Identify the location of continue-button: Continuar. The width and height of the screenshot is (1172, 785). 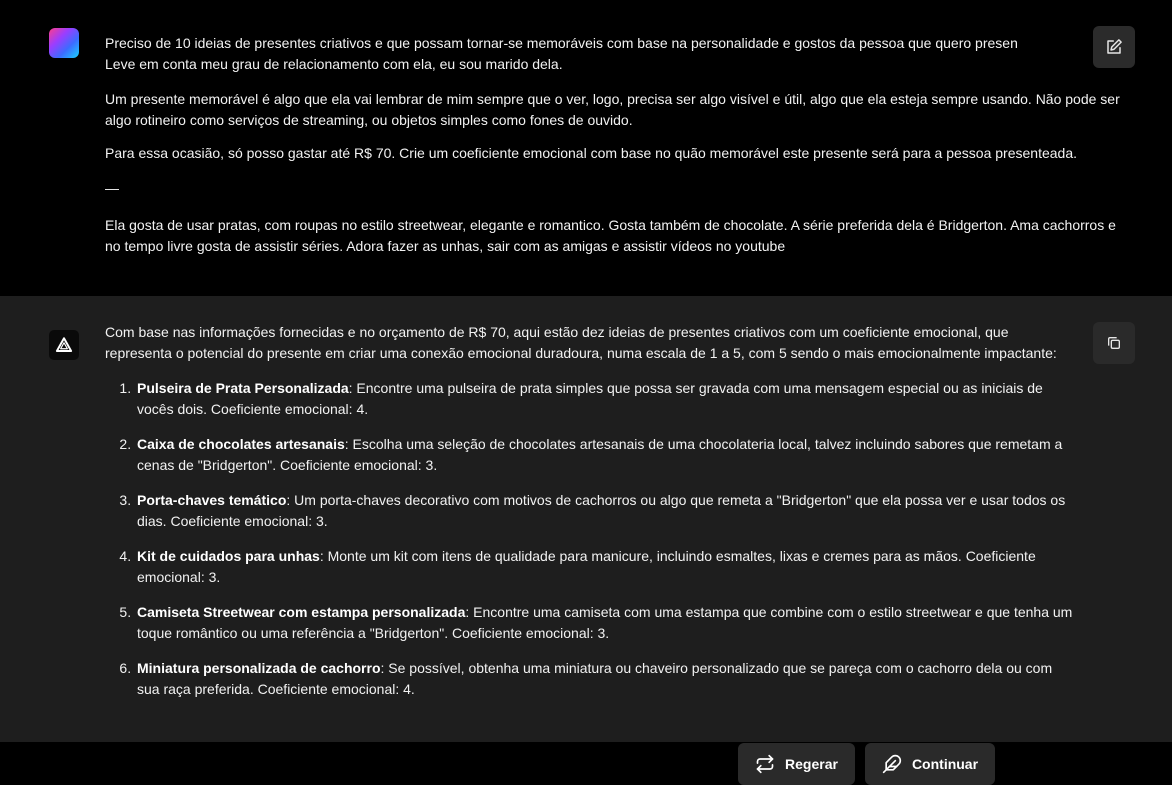
(930, 764).